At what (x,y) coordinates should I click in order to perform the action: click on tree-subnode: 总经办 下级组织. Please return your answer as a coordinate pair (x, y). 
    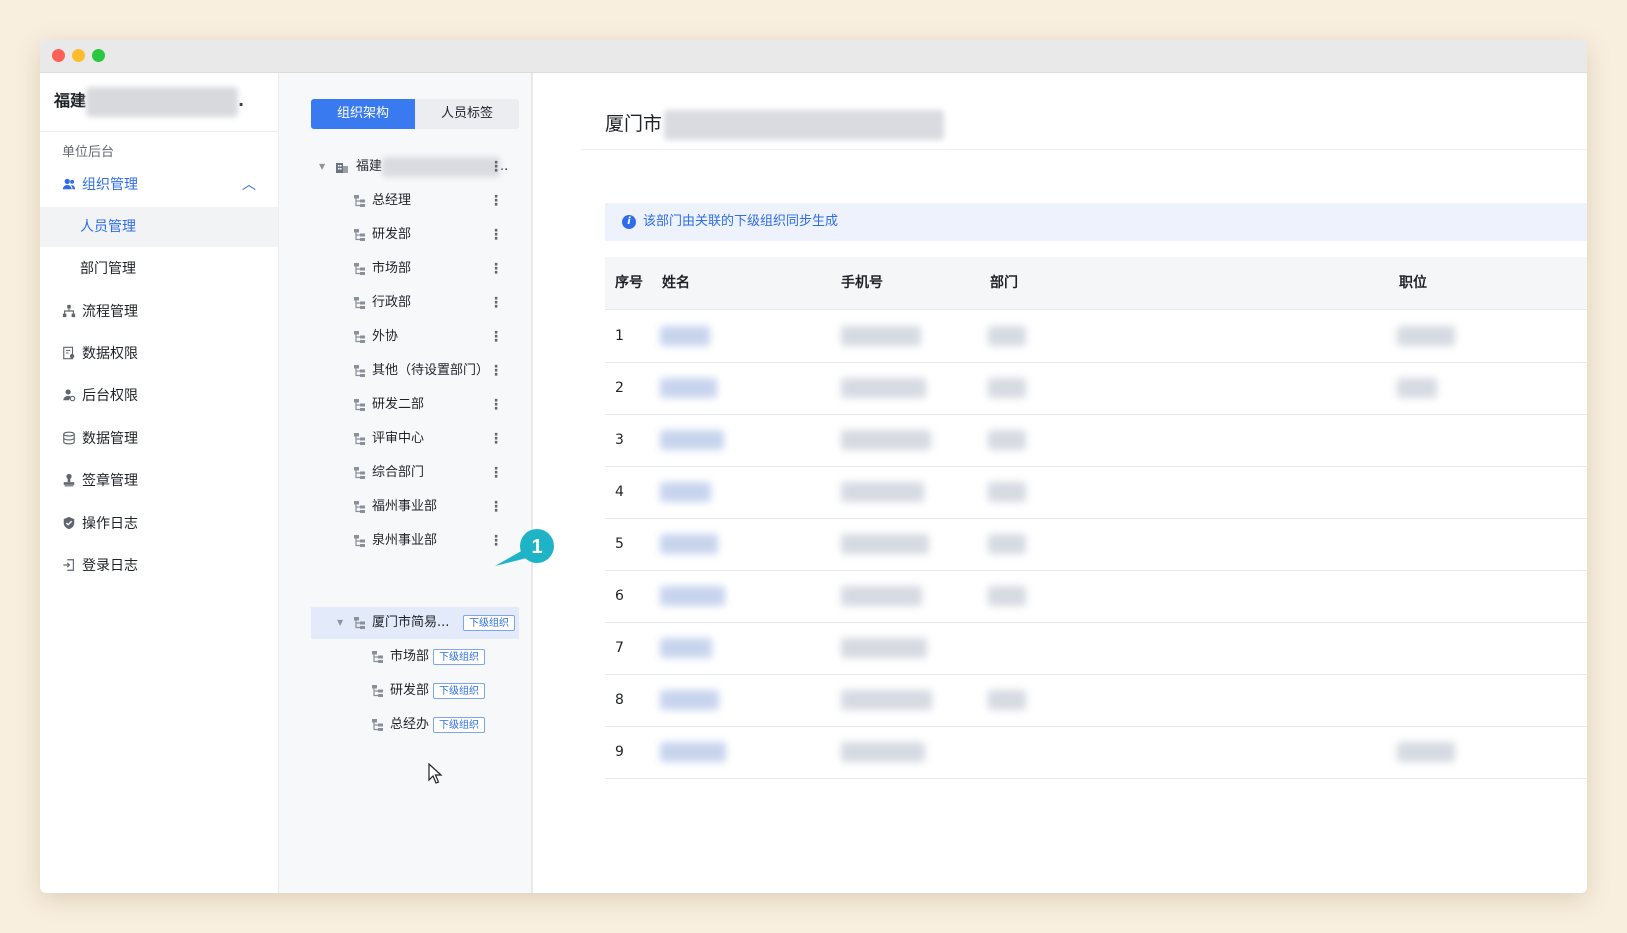
    Looking at the image, I should click on (415, 725).